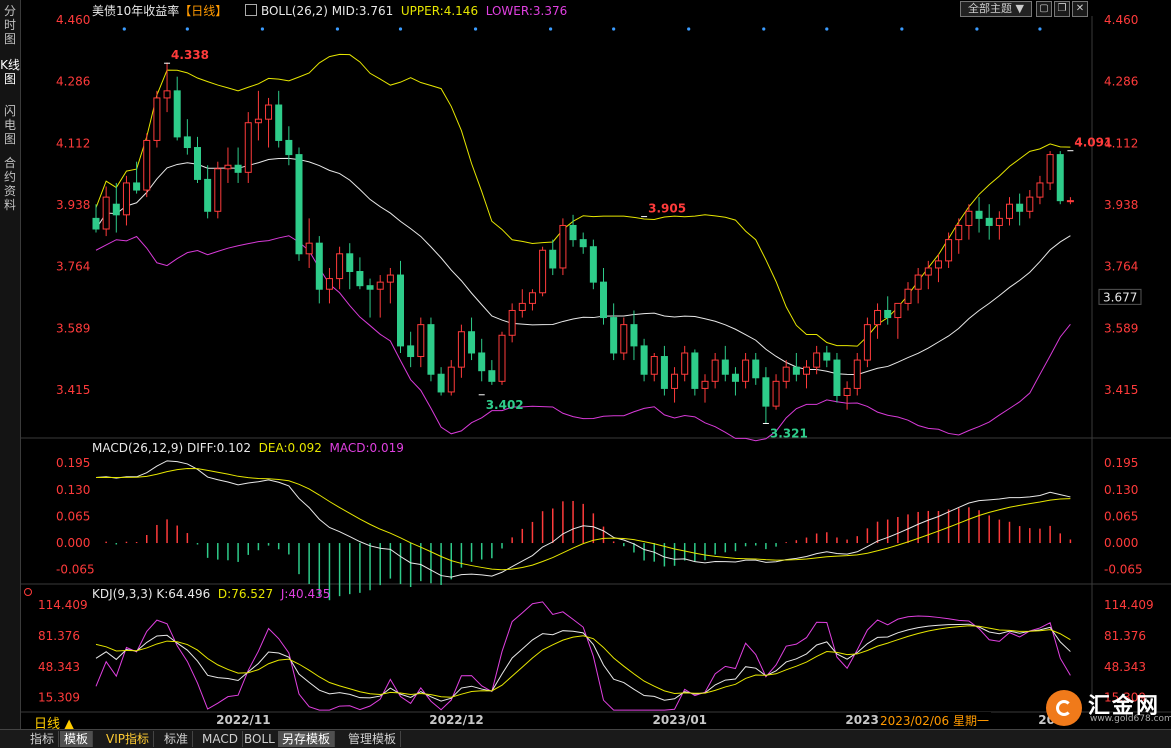  Describe the element at coordinates (10, 72) in the screenshot. I see `tab-kline: K线图` at that location.